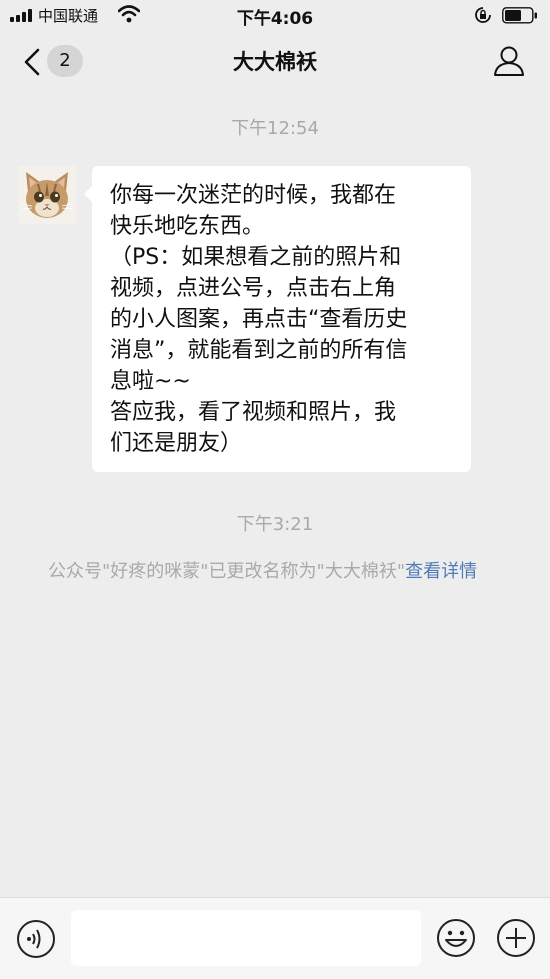  I want to click on status-bar: 中国联通 下午4:06, so click(275, 15).